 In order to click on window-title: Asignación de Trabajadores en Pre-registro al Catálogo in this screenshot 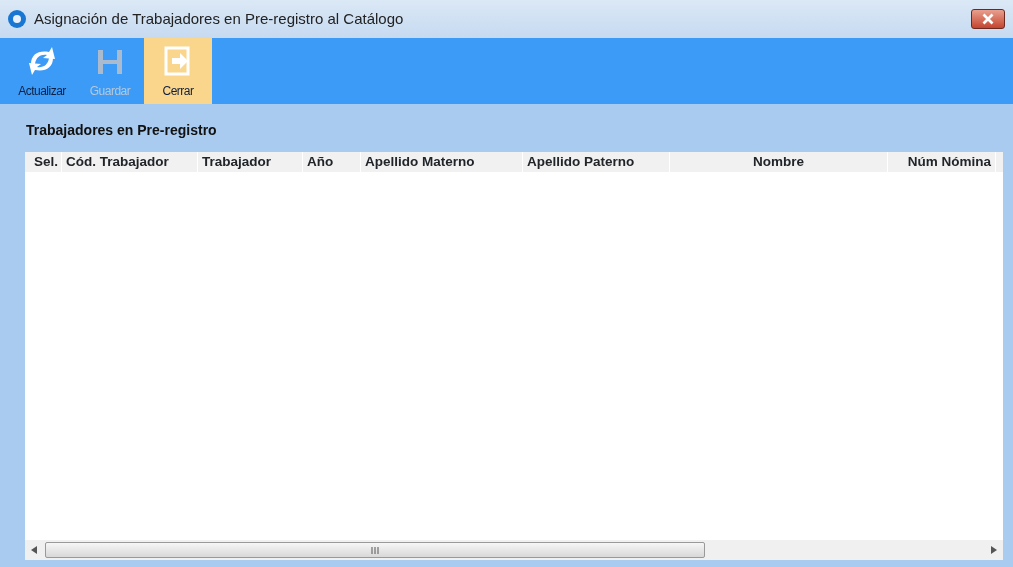, I will do `click(219, 18)`.